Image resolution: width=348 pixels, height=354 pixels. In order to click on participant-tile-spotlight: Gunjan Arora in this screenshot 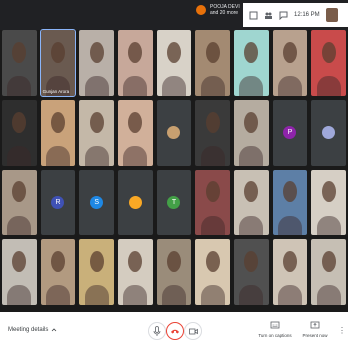, I will do `click(58, 63)`.